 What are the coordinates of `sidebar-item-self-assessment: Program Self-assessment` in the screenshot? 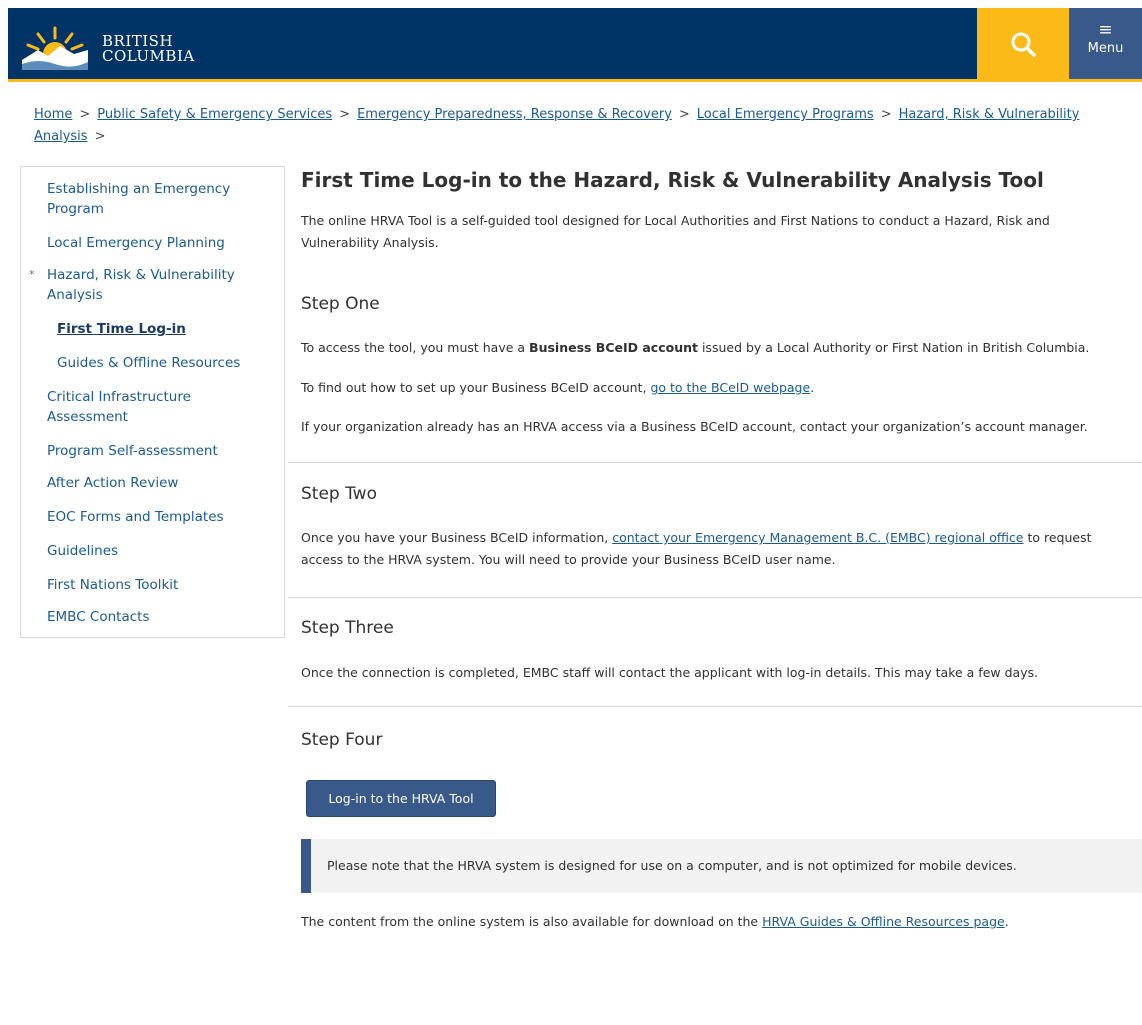 It's located at (159, 451).